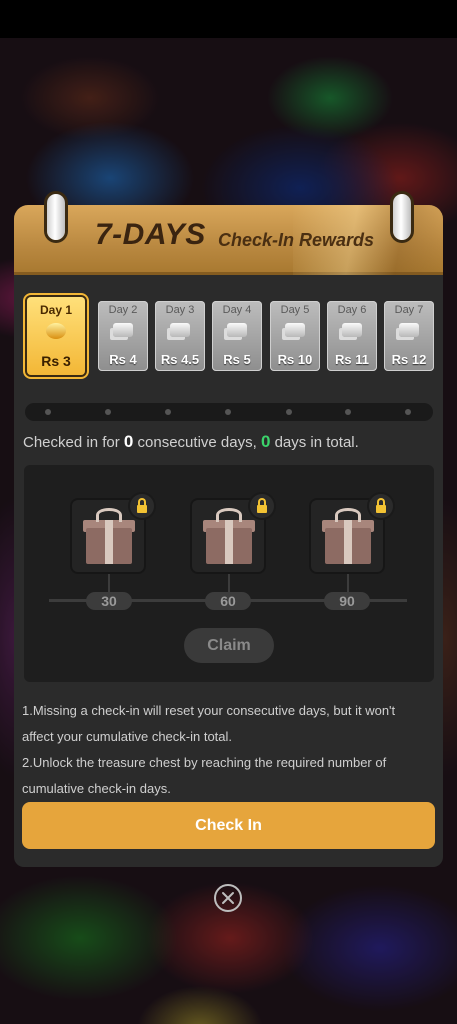  Describe the element at coordinates (295, 359) in the screenshot. I see `day-reward: Rs 10` at that location.